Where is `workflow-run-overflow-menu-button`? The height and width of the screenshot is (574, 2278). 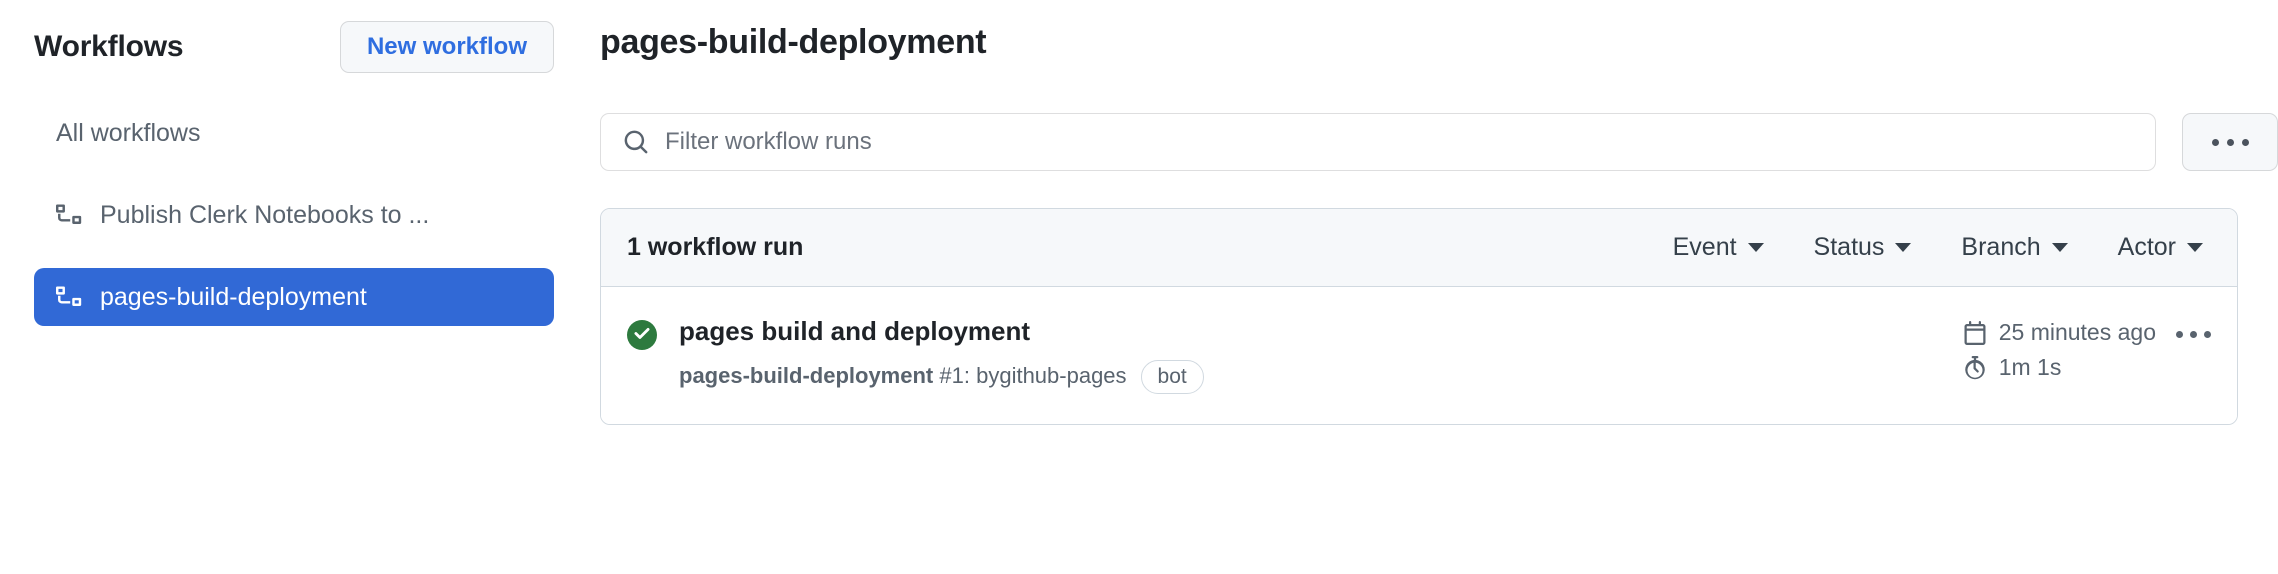
workflow-run-overflow-menu-button is located at coordinates (2193, 334).